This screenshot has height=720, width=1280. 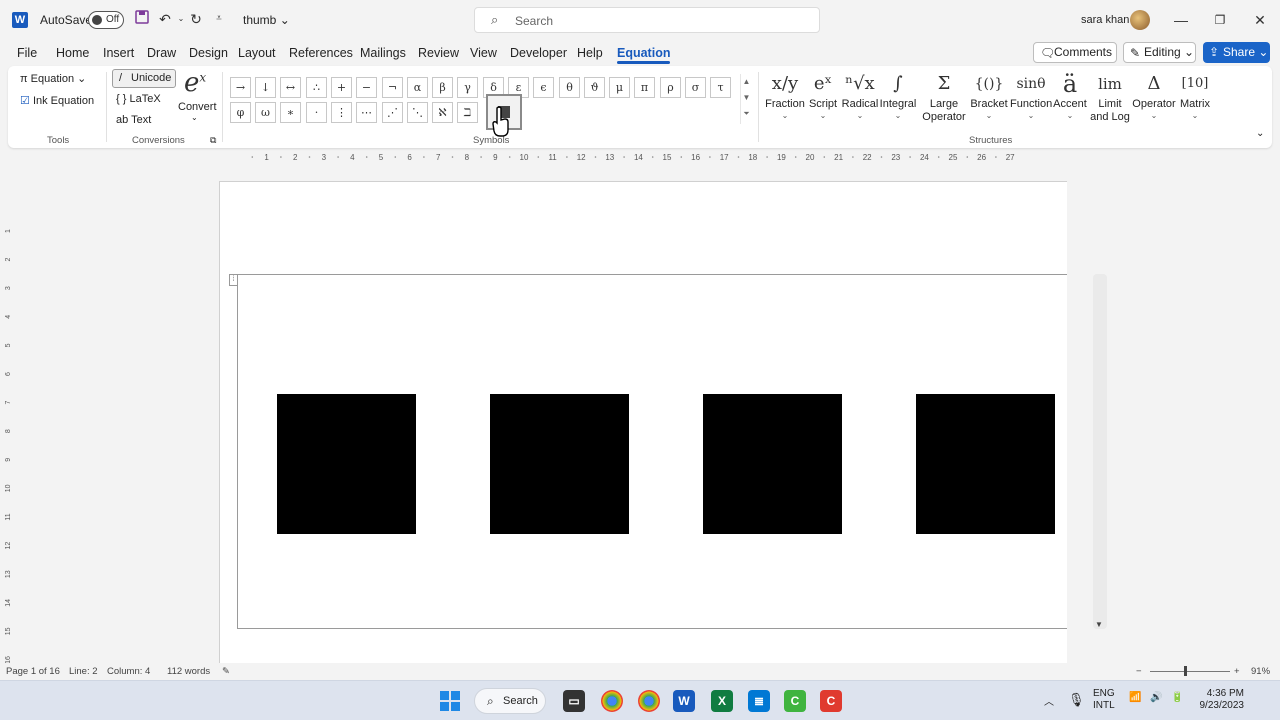 What do you see at coordinates (138, 99) in the screenshot?
I see `latex-button: { } LaTeX` at bounding box center [138, 99].